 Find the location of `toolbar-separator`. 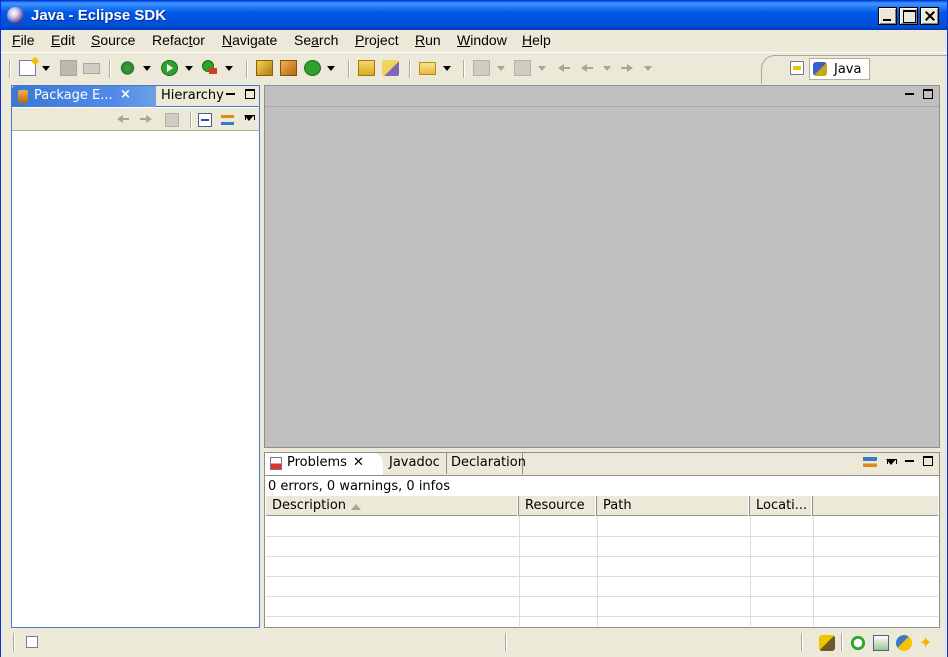

toolbar-separator is located at coordinates (191, 120).